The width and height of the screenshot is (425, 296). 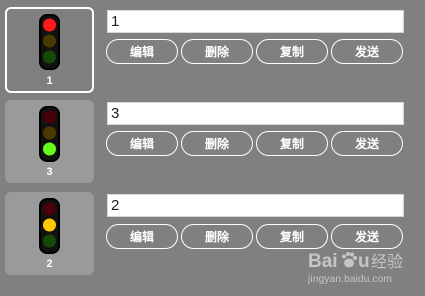 What do you see at coordinates (350, 279) in the screenshot?
I see `watermark-url: jingyan.baidu.com` at bounding box center [350, 279].